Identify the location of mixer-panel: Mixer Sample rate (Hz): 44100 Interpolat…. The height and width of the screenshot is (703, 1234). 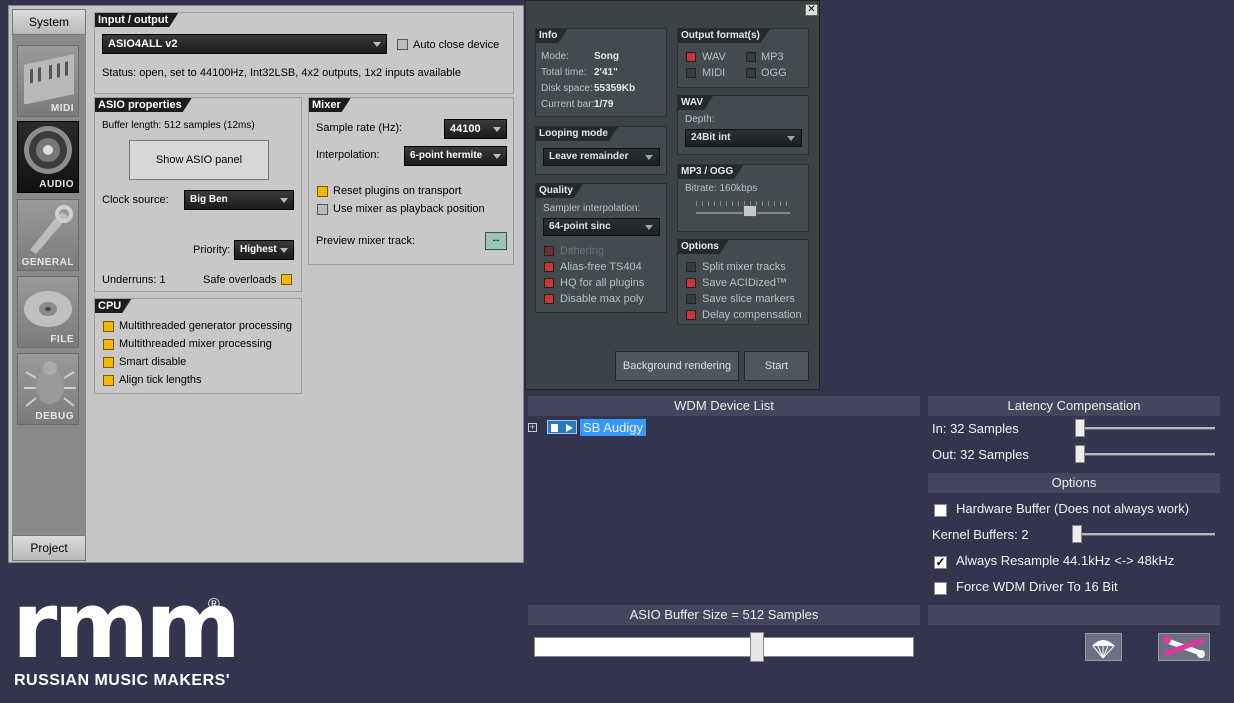
(411, 181).